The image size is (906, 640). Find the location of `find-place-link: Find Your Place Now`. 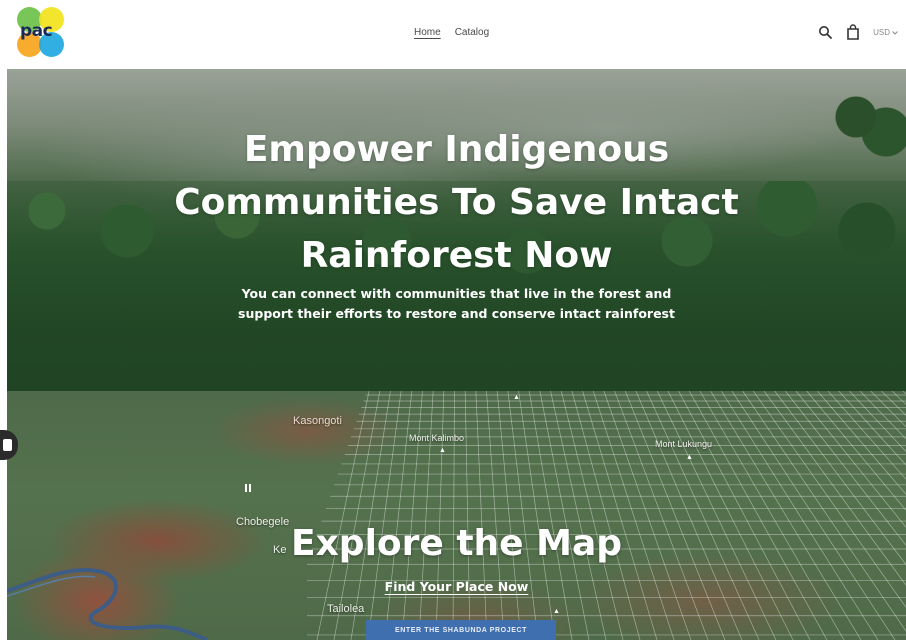

find-place-link: Find Your Place Now is located at coordinates (456, 586).